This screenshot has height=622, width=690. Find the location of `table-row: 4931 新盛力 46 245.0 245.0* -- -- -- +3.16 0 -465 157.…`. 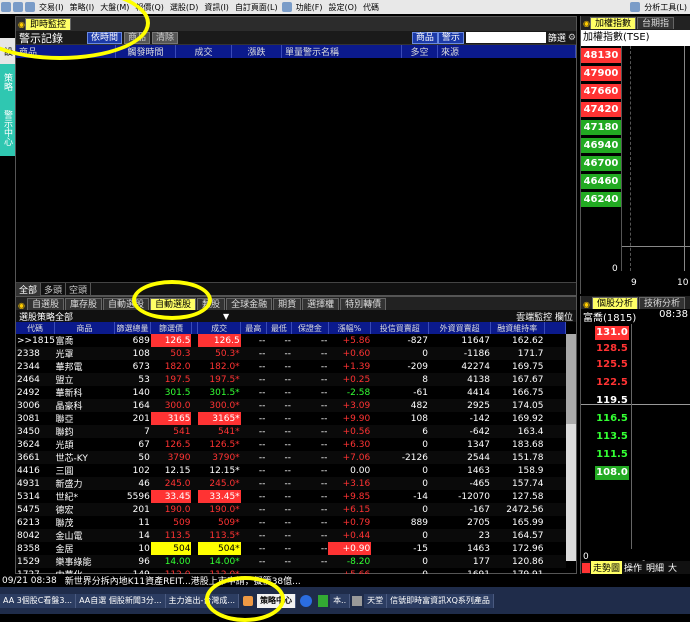

table-row: 4931 新盛力 46 245.0 245.0* -- -- -- +3.16 0 -465 157.… is located at coordinates (291, 483).